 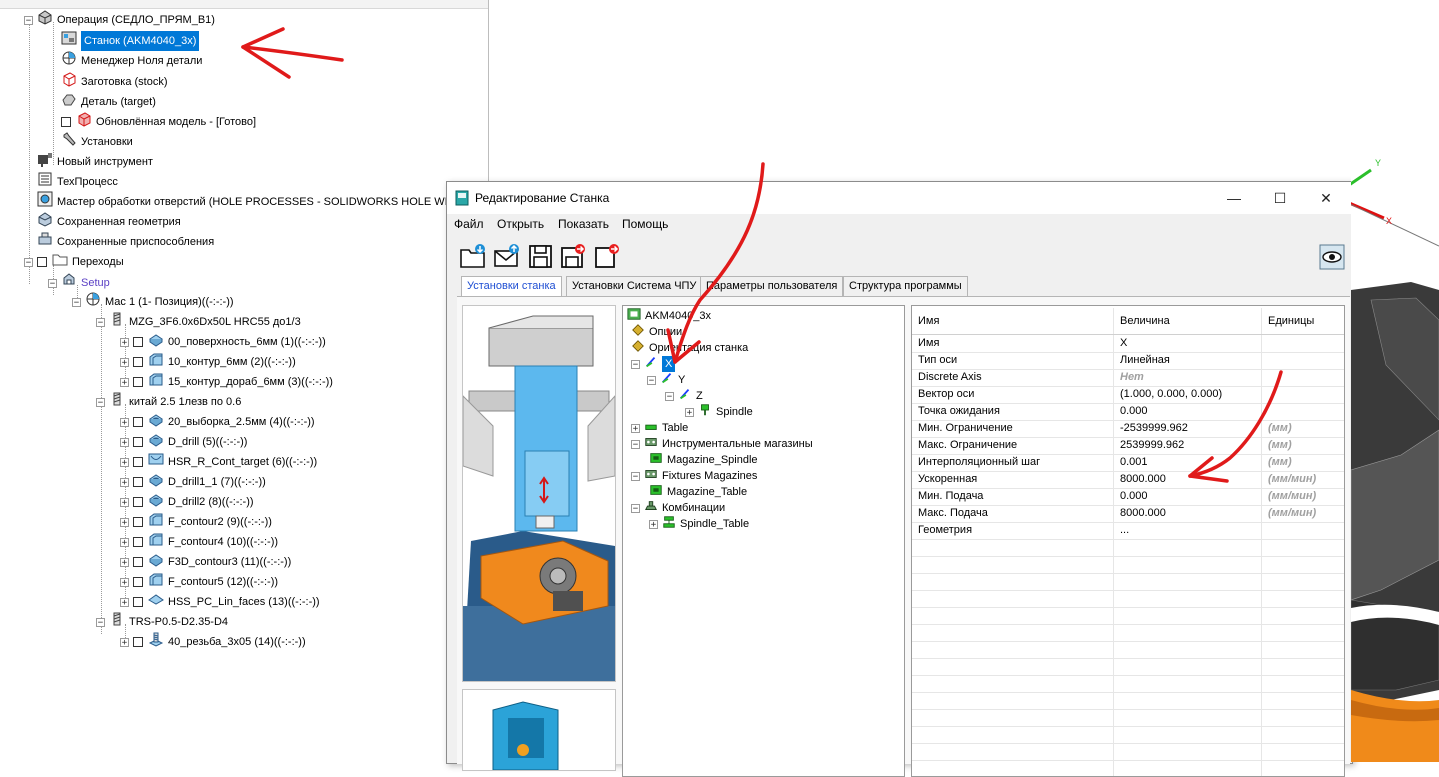 I want to click on save-icon, so click(x=541, y=256).